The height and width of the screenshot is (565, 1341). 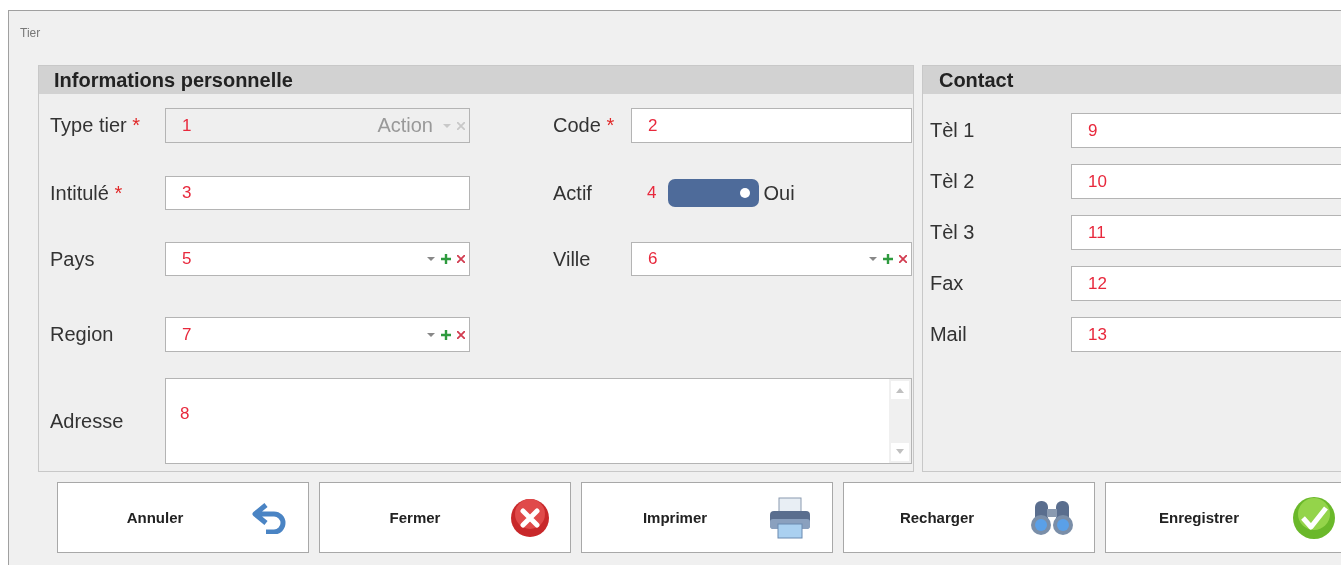 What do you see at coordinates (714, 193) in the screenshot?
I see `toggle-switch` at bounding box center [714, 193].